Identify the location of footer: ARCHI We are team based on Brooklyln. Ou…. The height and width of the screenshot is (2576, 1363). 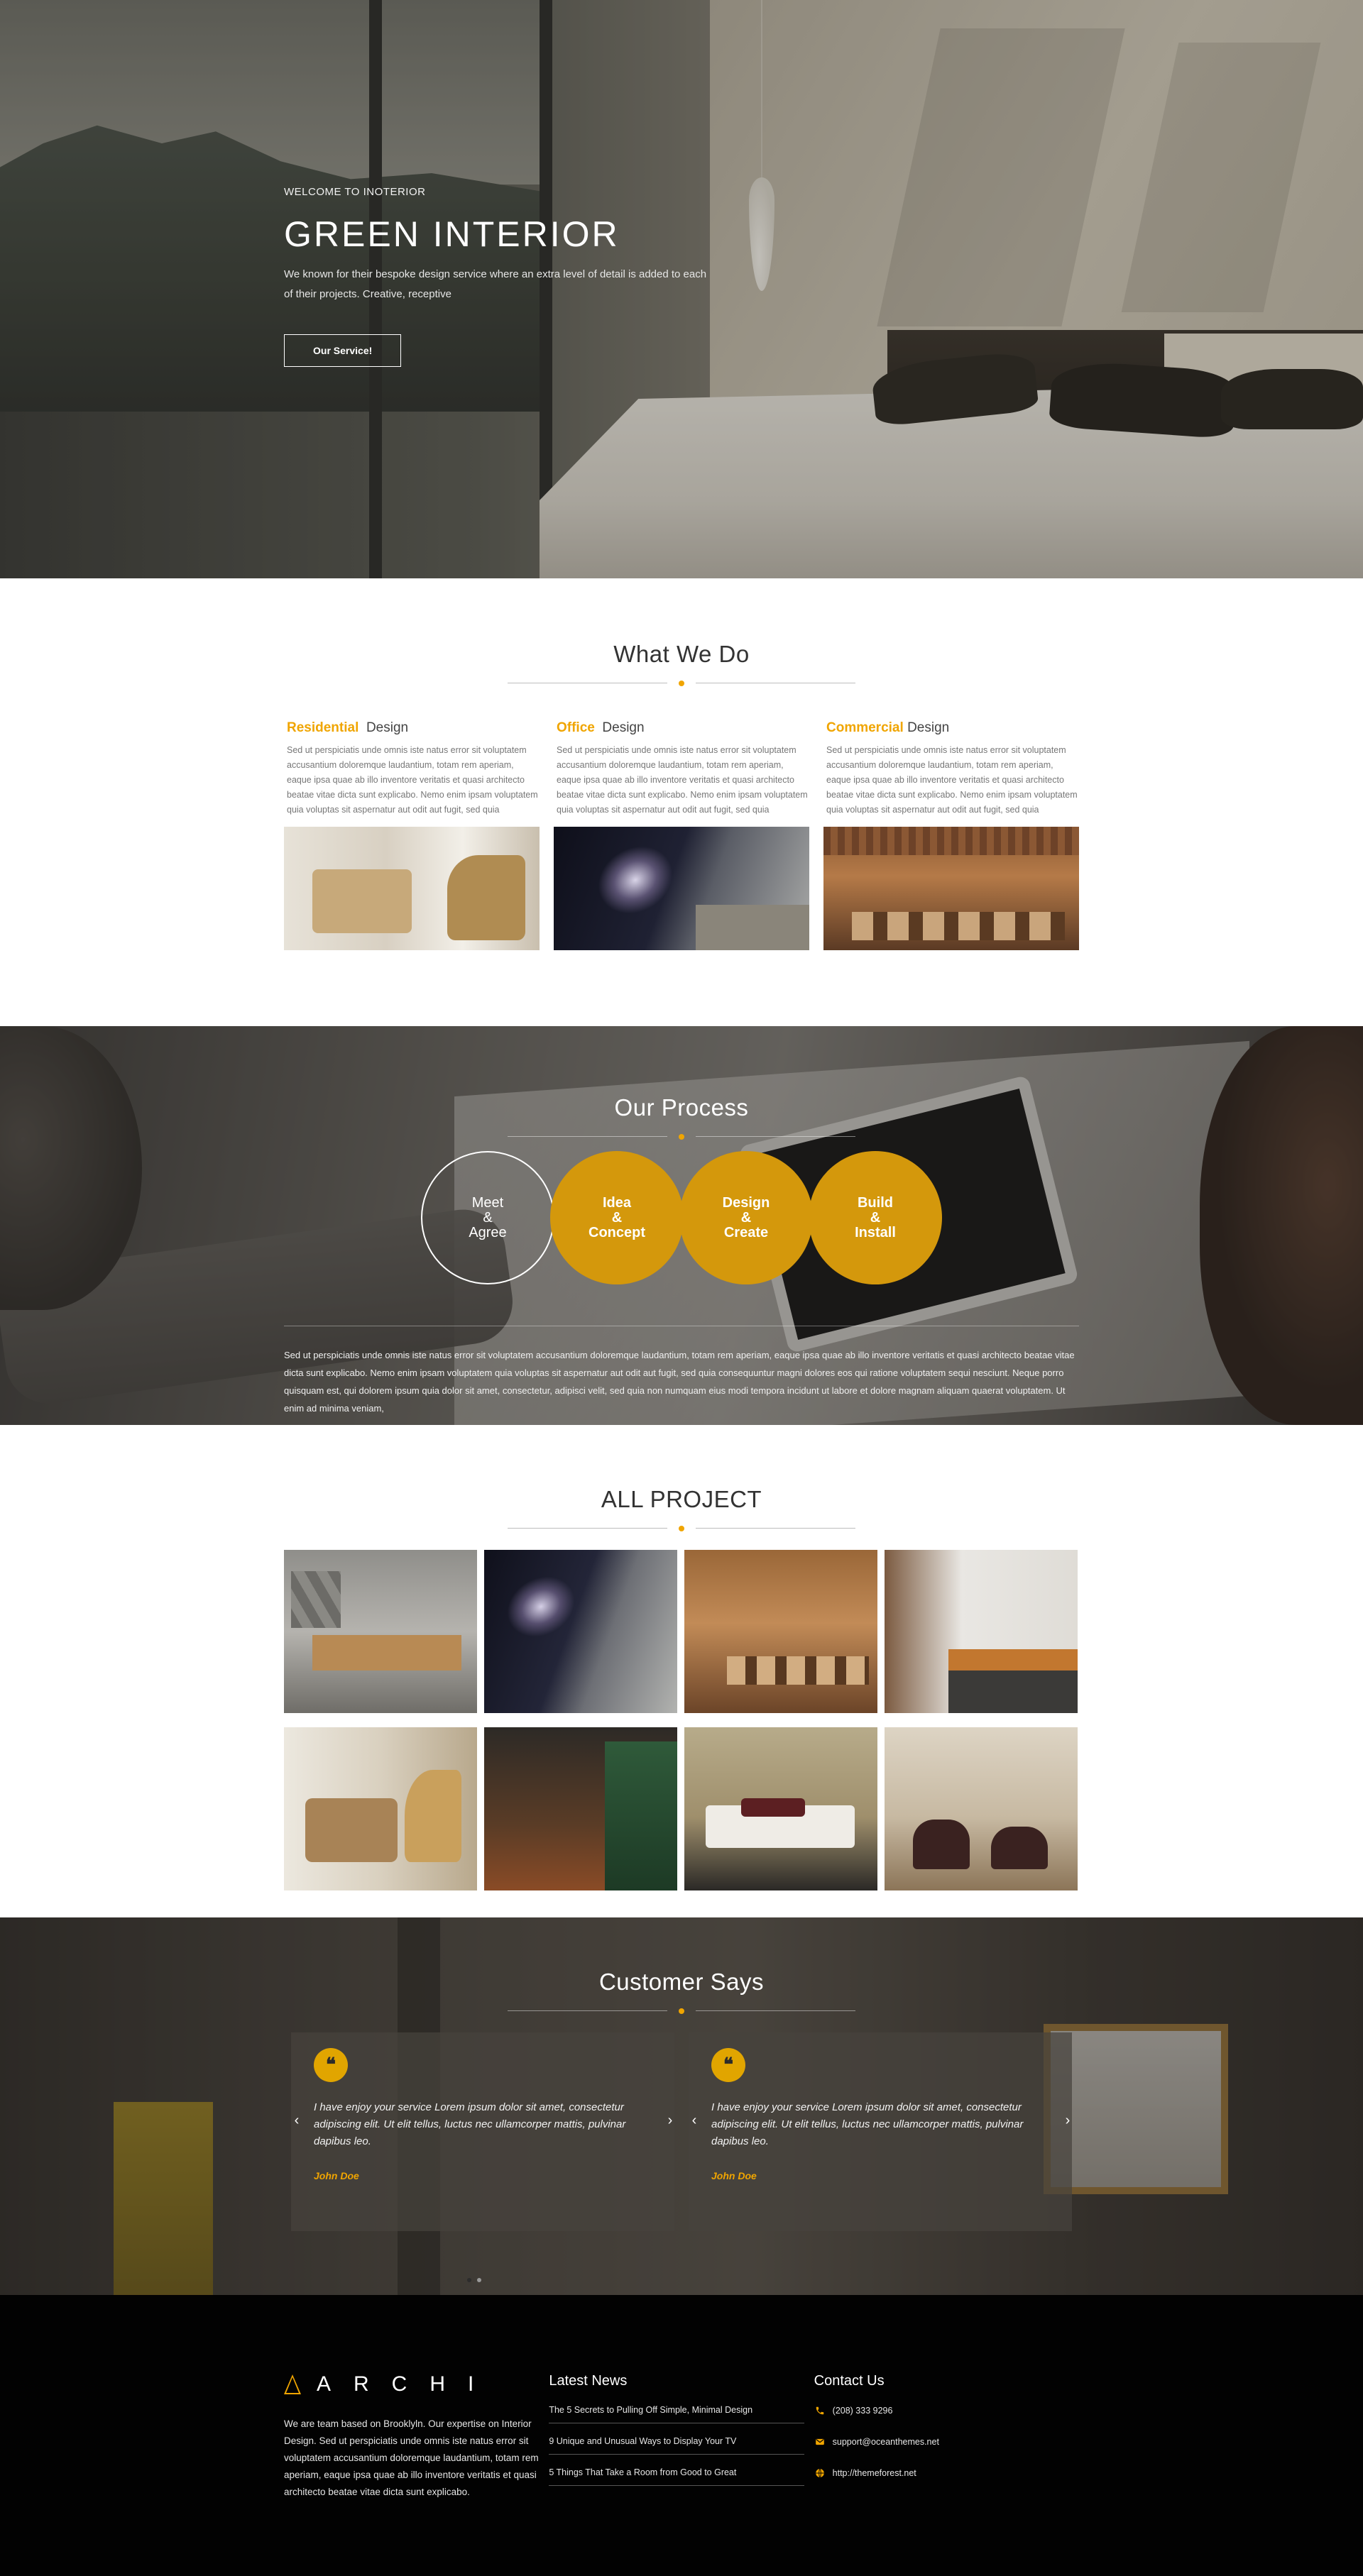
(681, 2435).